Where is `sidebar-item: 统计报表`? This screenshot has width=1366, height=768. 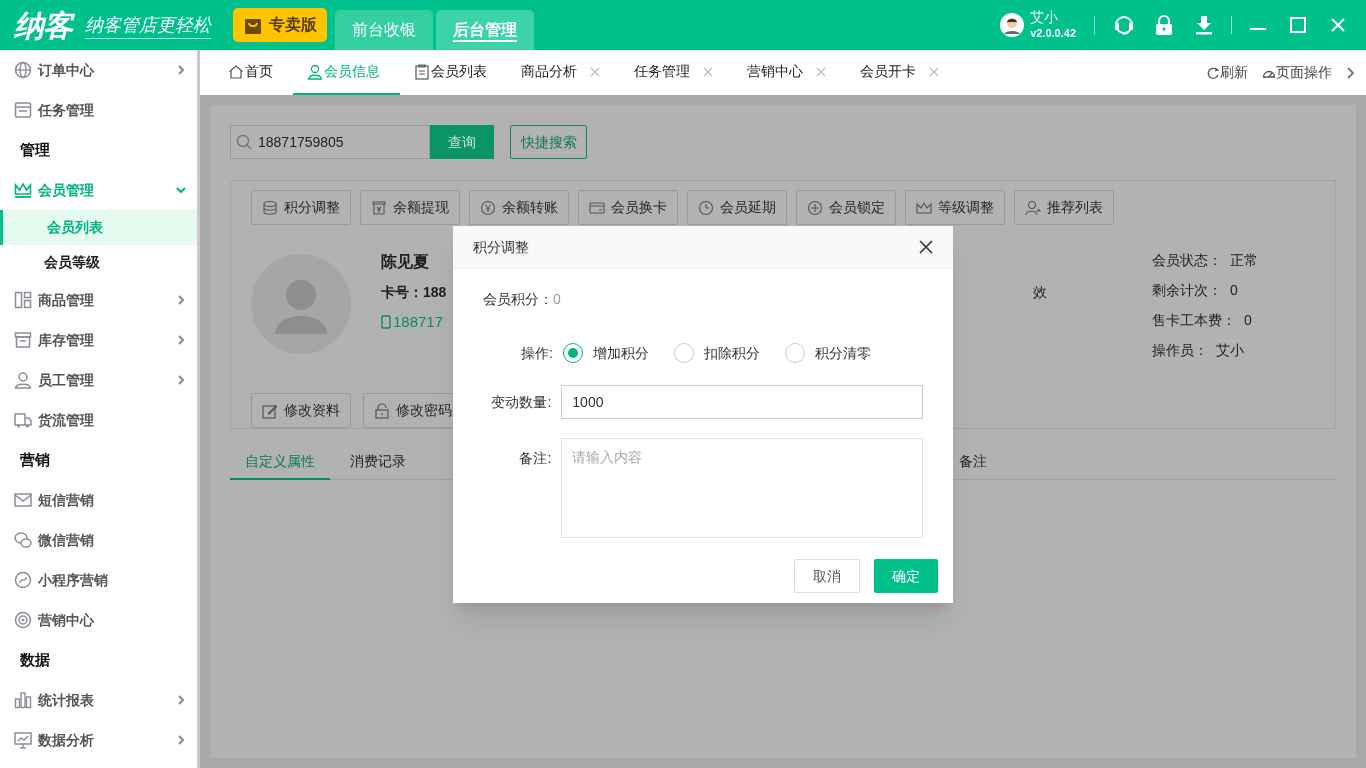
sidebar-item: 统计报表 is located at coordinates (98, 700).